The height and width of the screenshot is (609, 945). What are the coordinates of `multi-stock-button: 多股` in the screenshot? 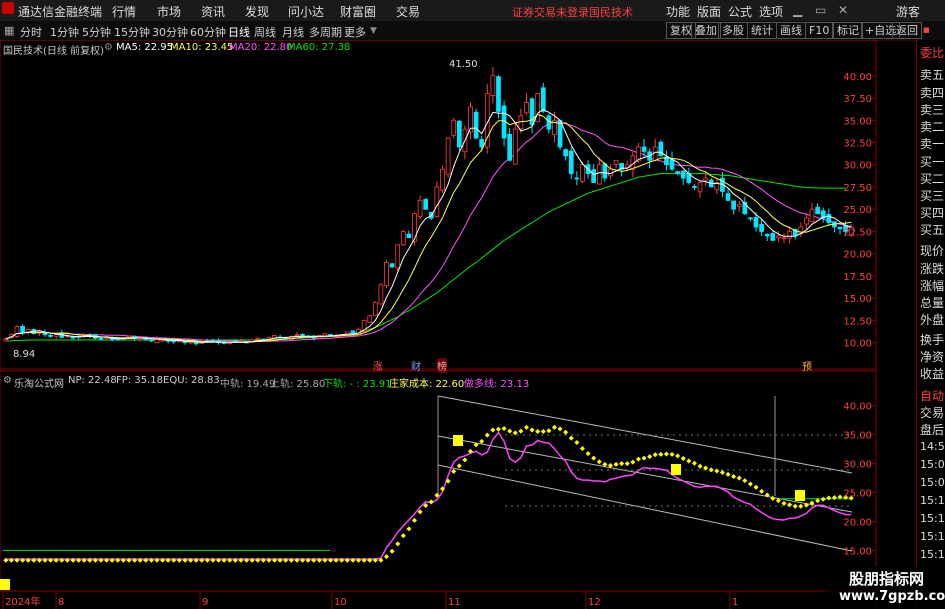 It's located at (733, 30).